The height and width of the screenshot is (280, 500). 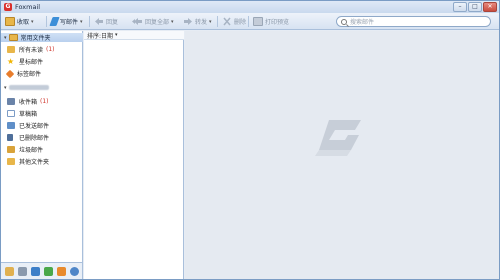 What do you see at coordinates (10, 137) in the screenshot?
I see `trash-icon` at bounding box center [10, 137].